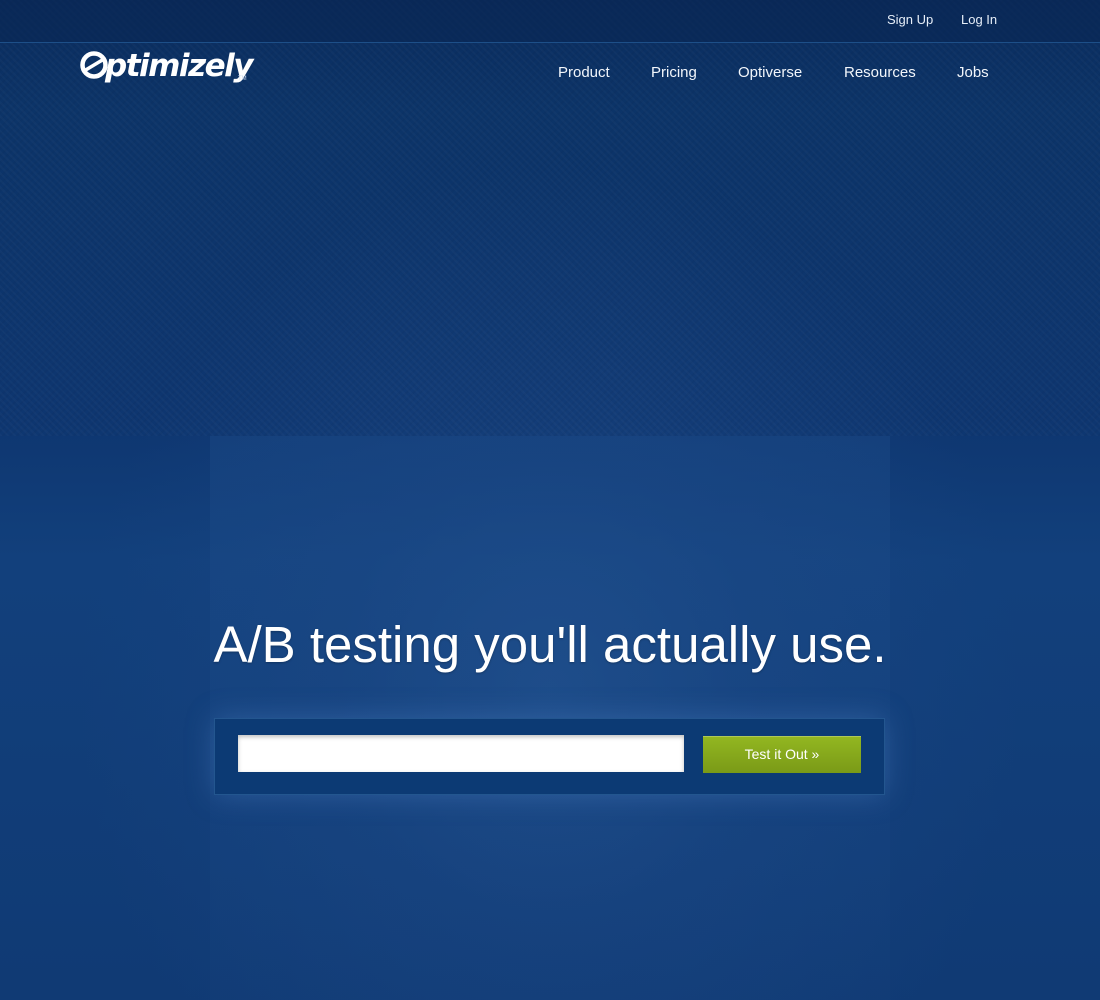 The image size is (1100, 1000). What do you see at coordinates (550, 644) in the screenshot?
I see `hero-headline: A/B testing you'll actually use.` at bounding box center [550, 644].